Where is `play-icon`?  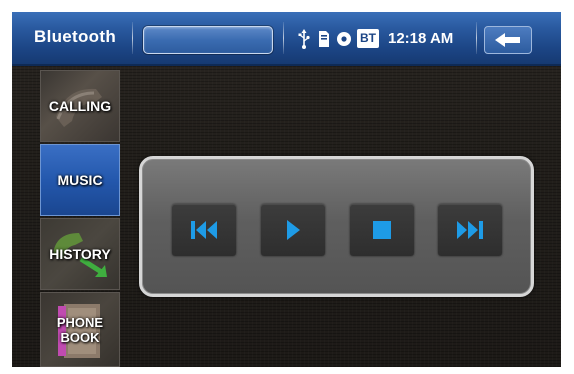
play-icon is located at coordinates (293, 230).